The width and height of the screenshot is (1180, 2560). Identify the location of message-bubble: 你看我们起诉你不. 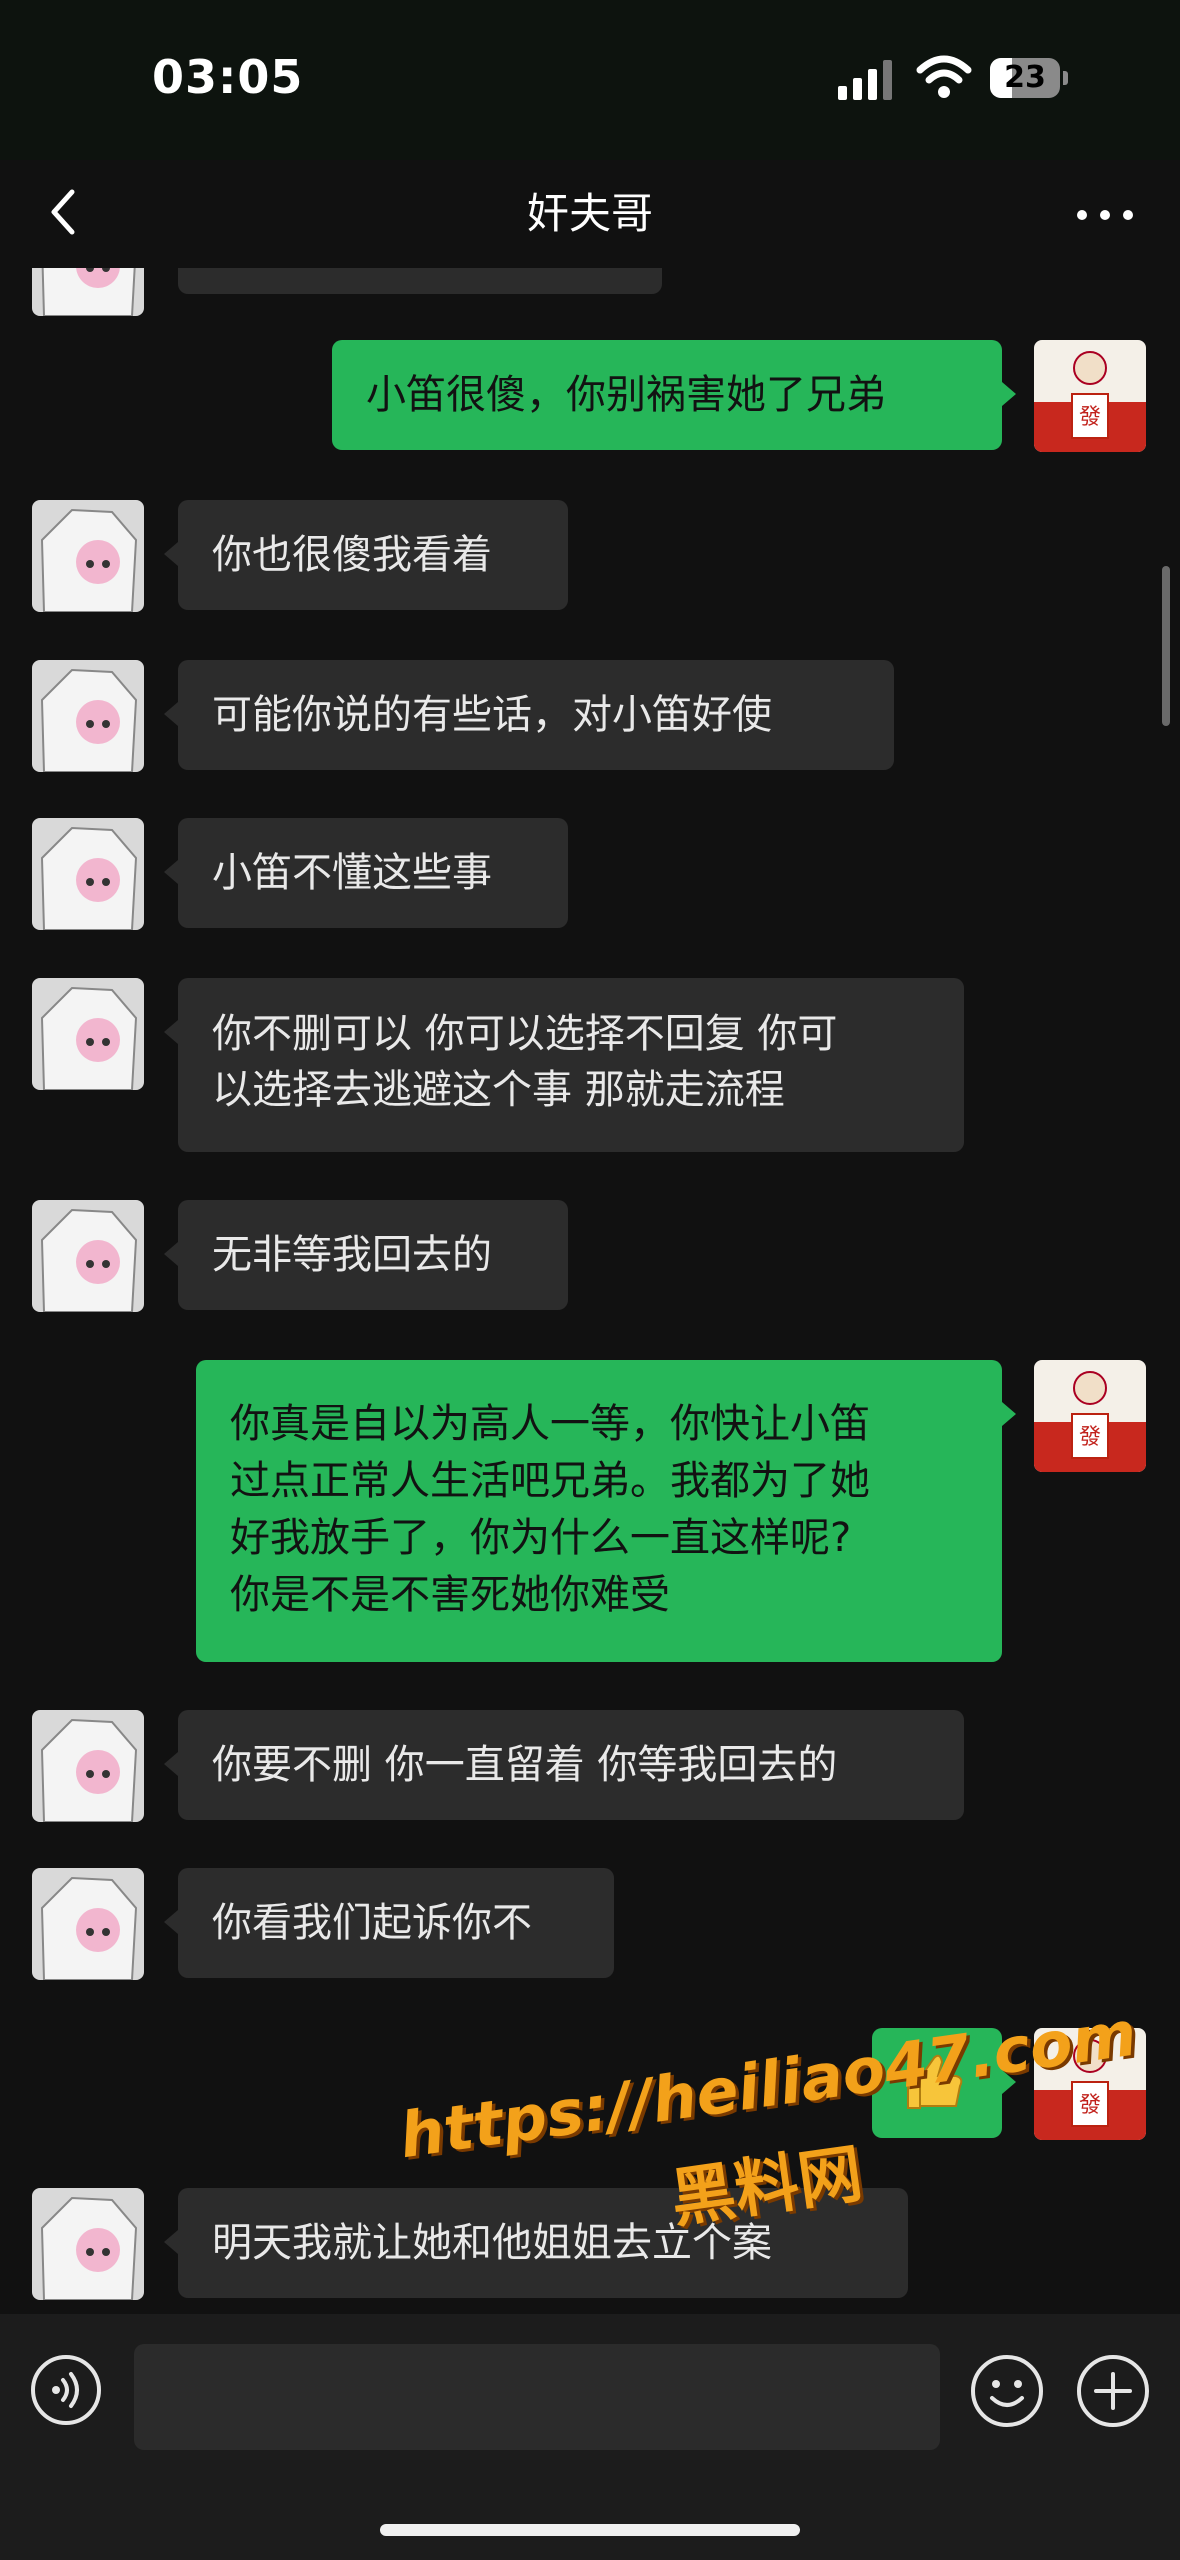
(396, 1923).